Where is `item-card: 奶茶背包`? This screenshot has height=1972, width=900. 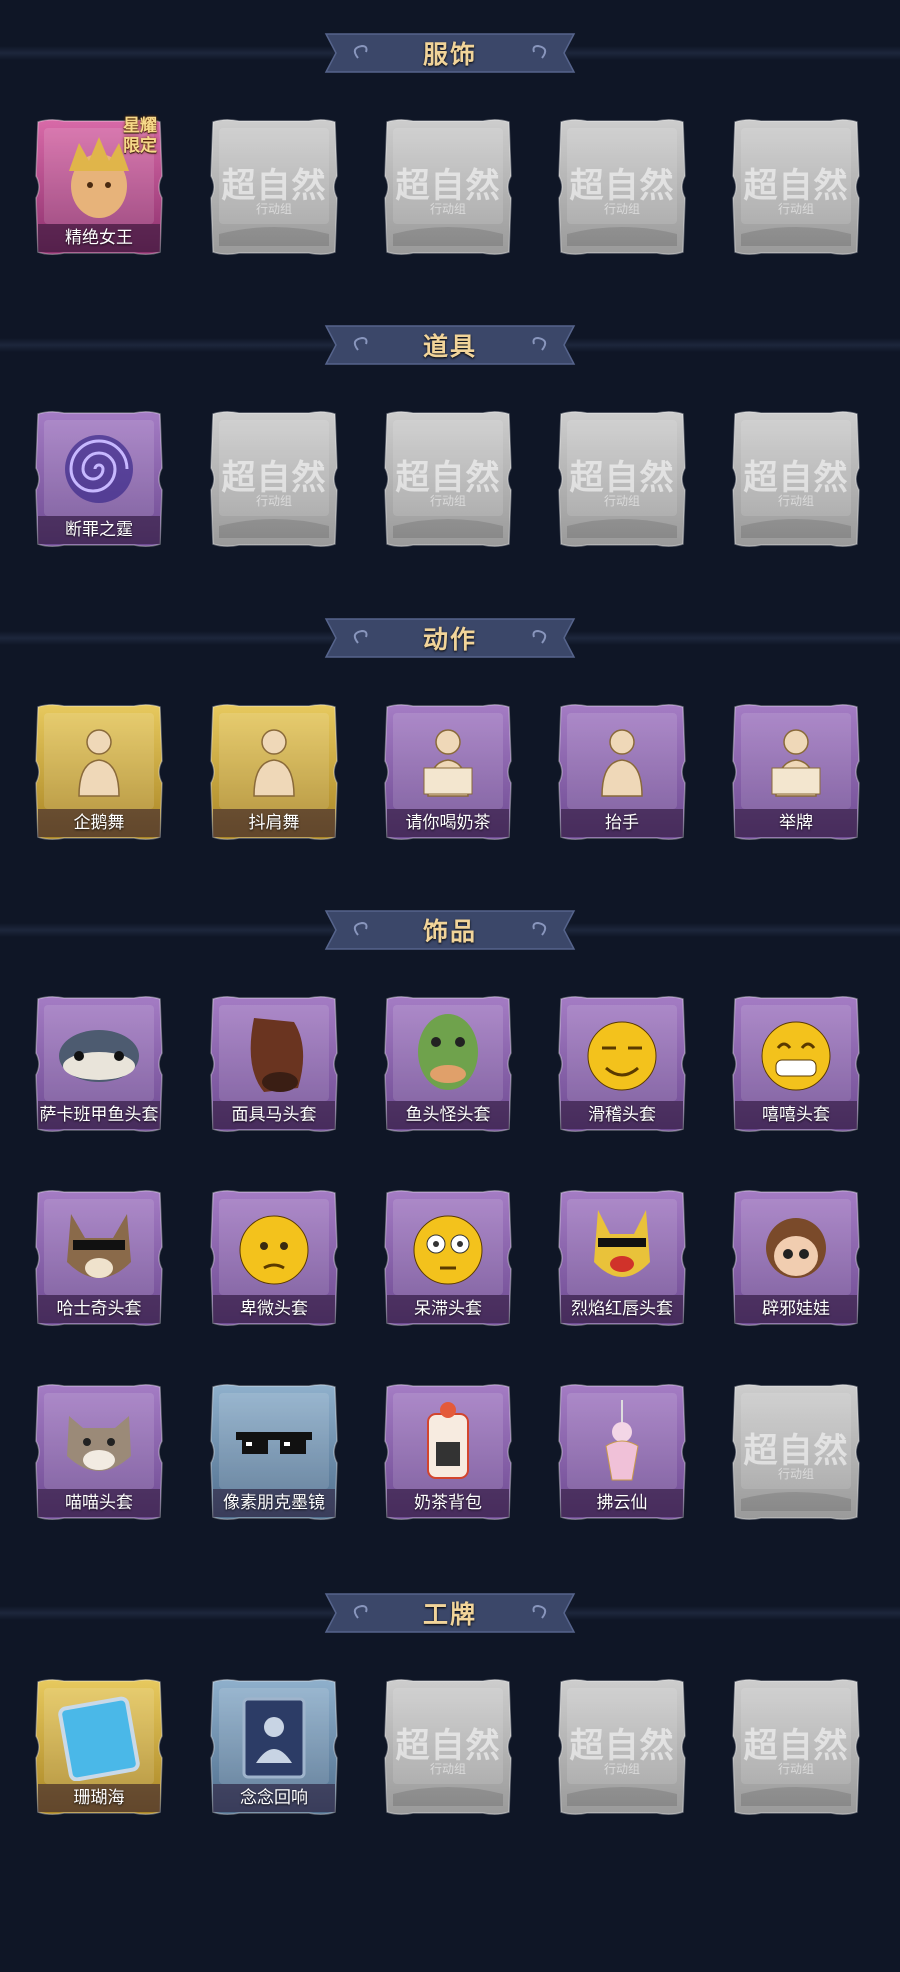 item-card: 奶茶背包 is located at coordinates (448, 1452).